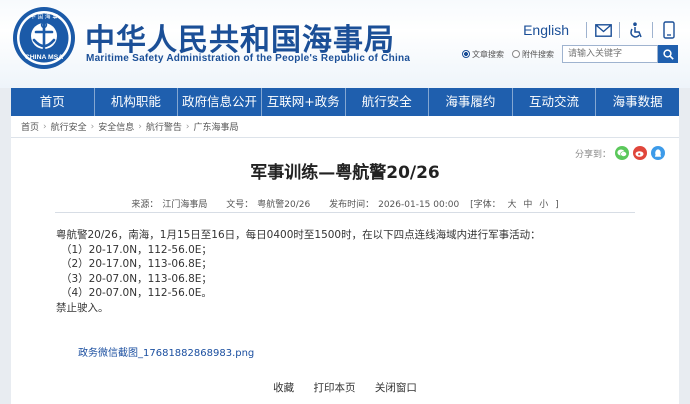 The height and width of the screenshot is (404, 690). I want to click on source-value: 江门海事局, so click(185, 205).